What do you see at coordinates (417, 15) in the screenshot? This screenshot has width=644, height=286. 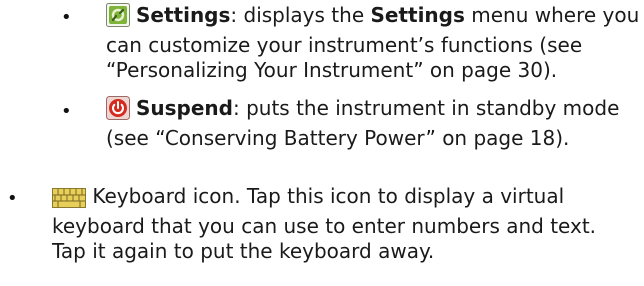 I see `settings-menu-name: Settings` at bounding box center [417, 15].